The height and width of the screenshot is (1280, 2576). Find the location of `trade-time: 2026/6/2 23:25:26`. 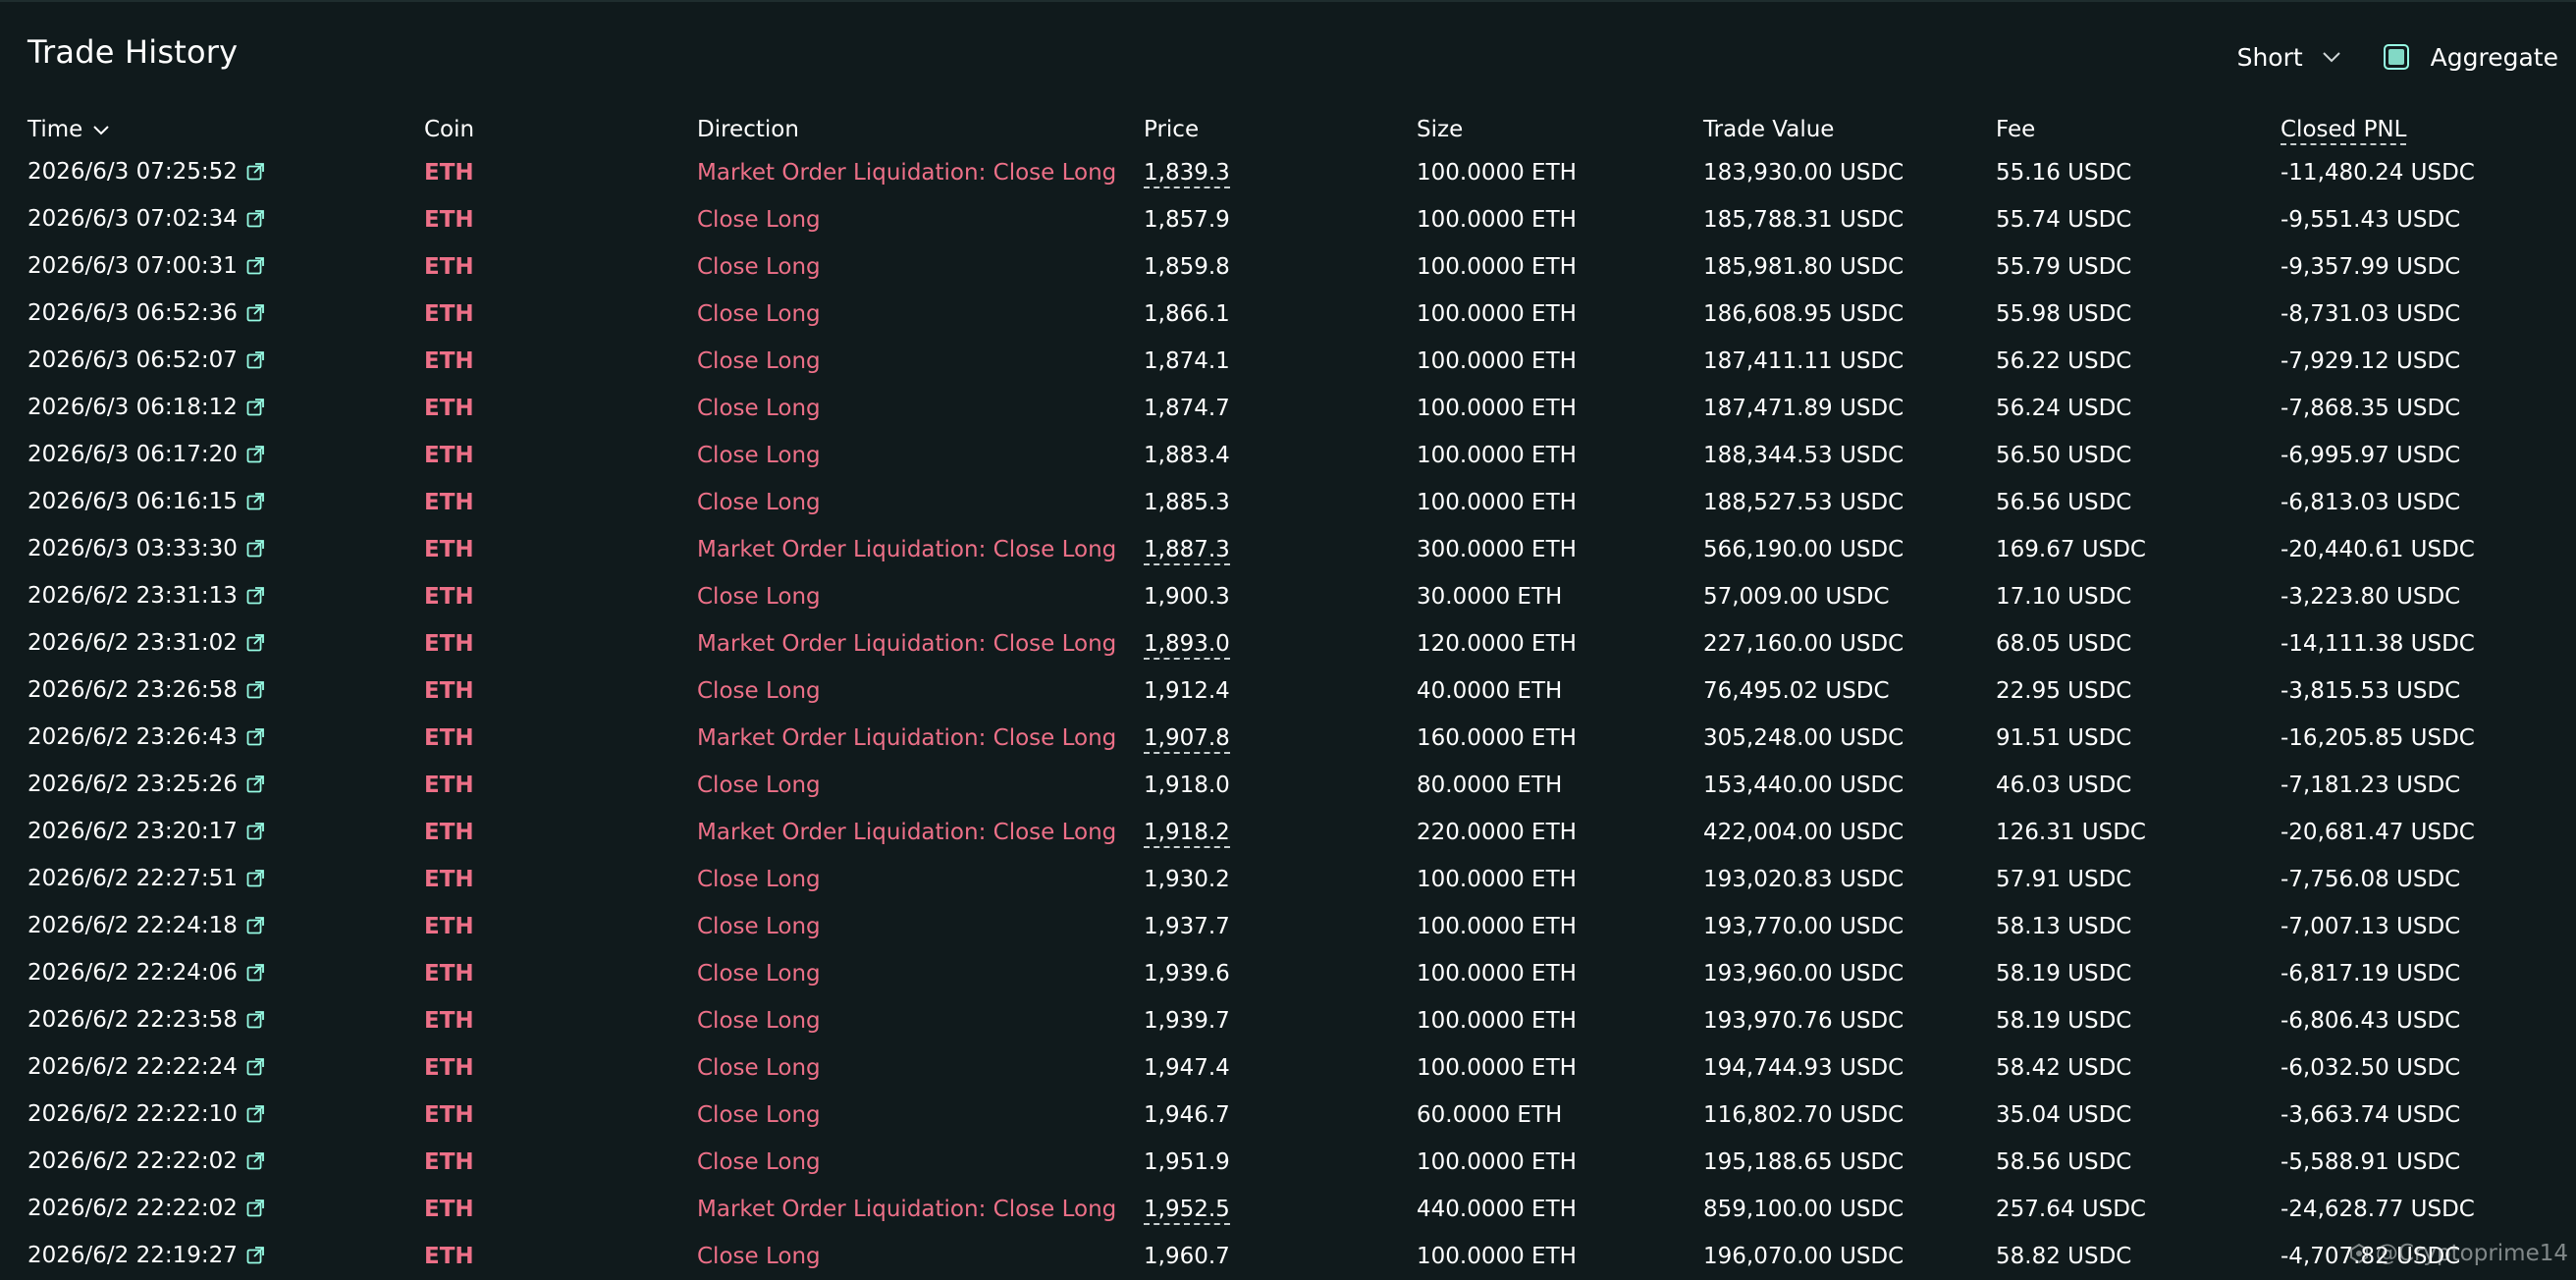

trade-time: 2026/6/2 23:25:26 is located at coordinates (212, 786).